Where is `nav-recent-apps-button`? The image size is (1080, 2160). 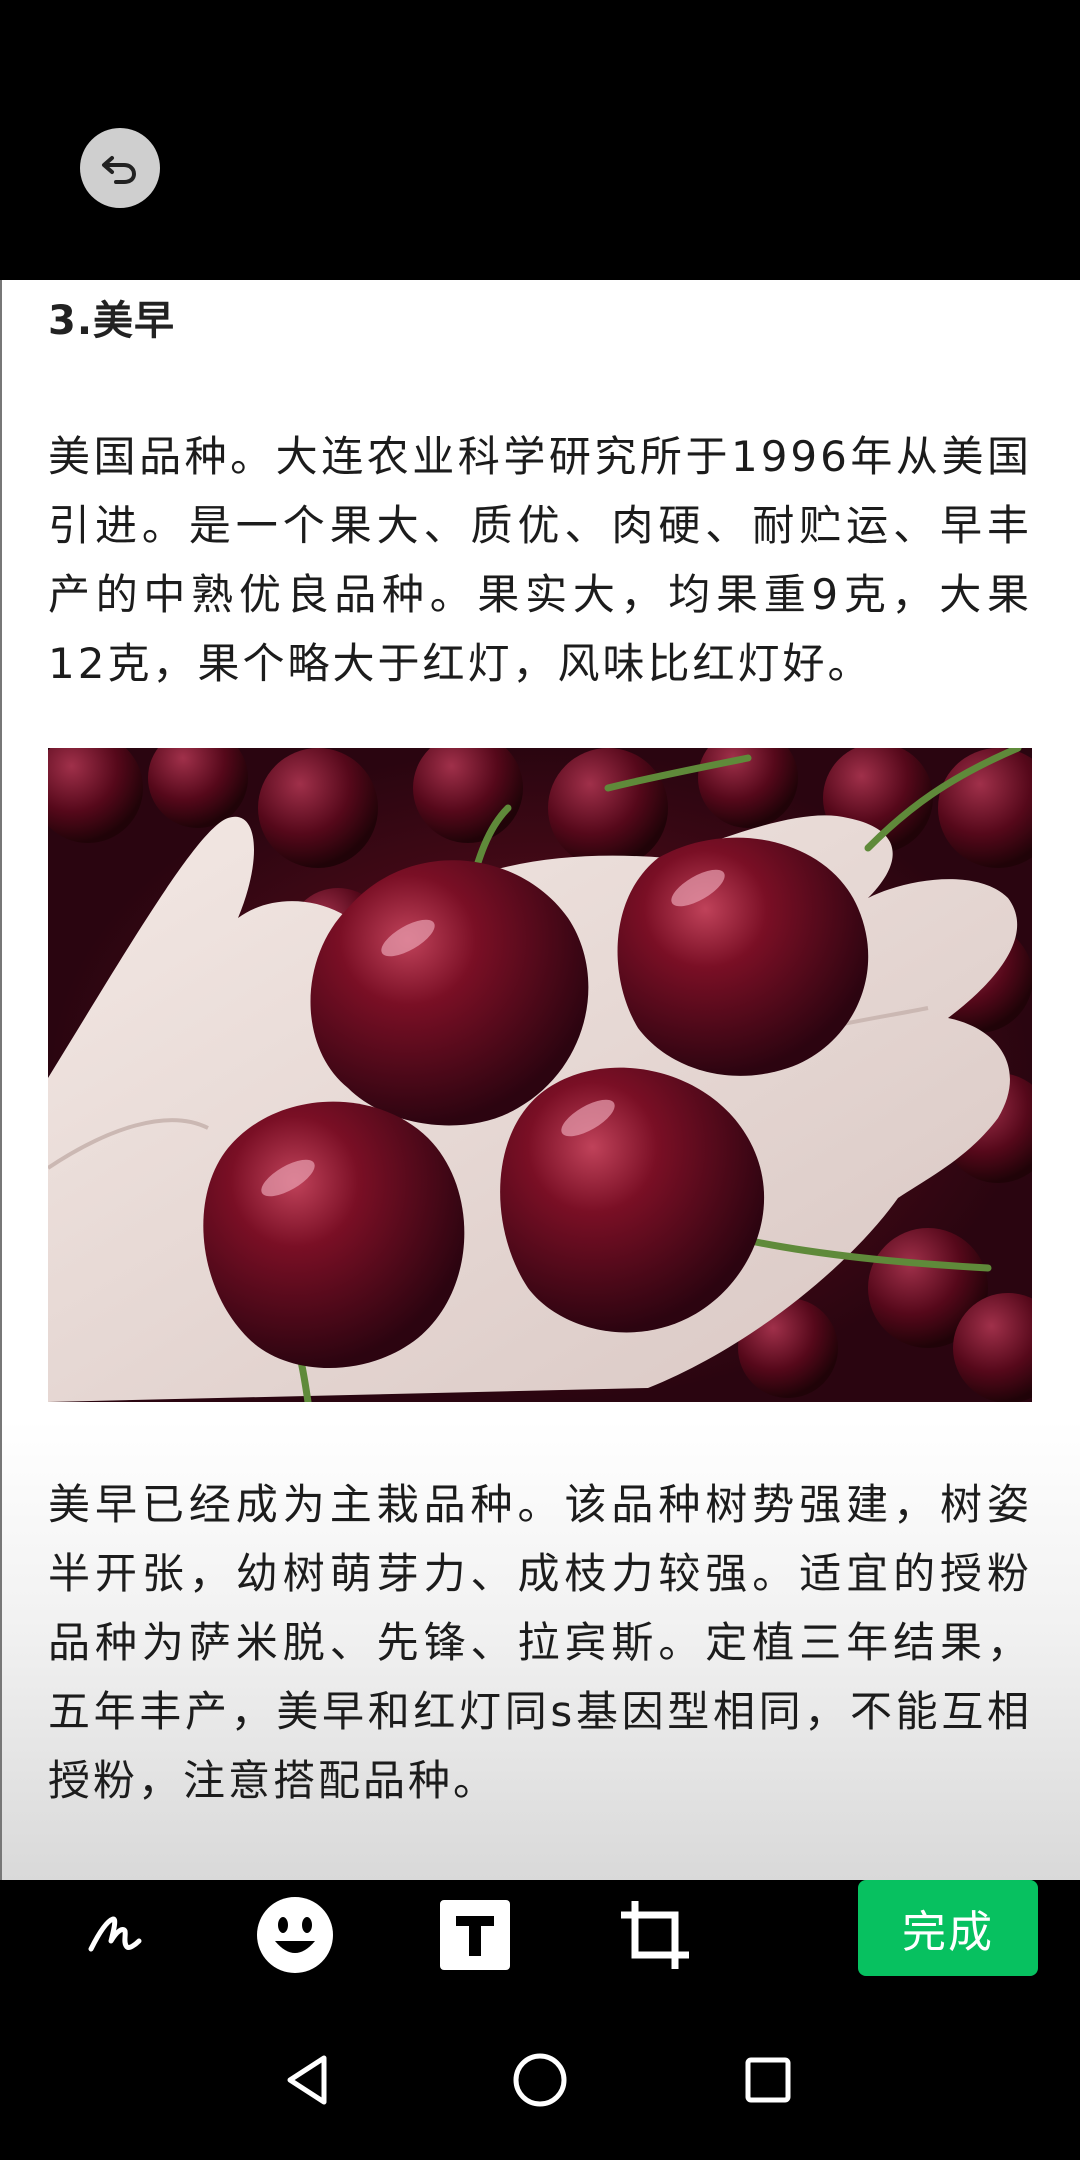 nav-recent-apps-button is located at coordinates (768, 2080).